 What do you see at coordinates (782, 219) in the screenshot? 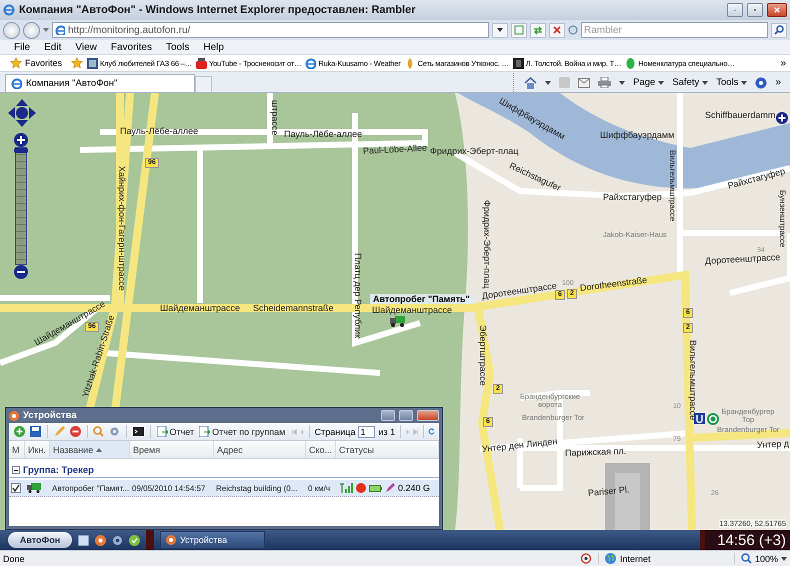
I see `street-label: Бунзенштрассе` at bounding box center [782, 219].